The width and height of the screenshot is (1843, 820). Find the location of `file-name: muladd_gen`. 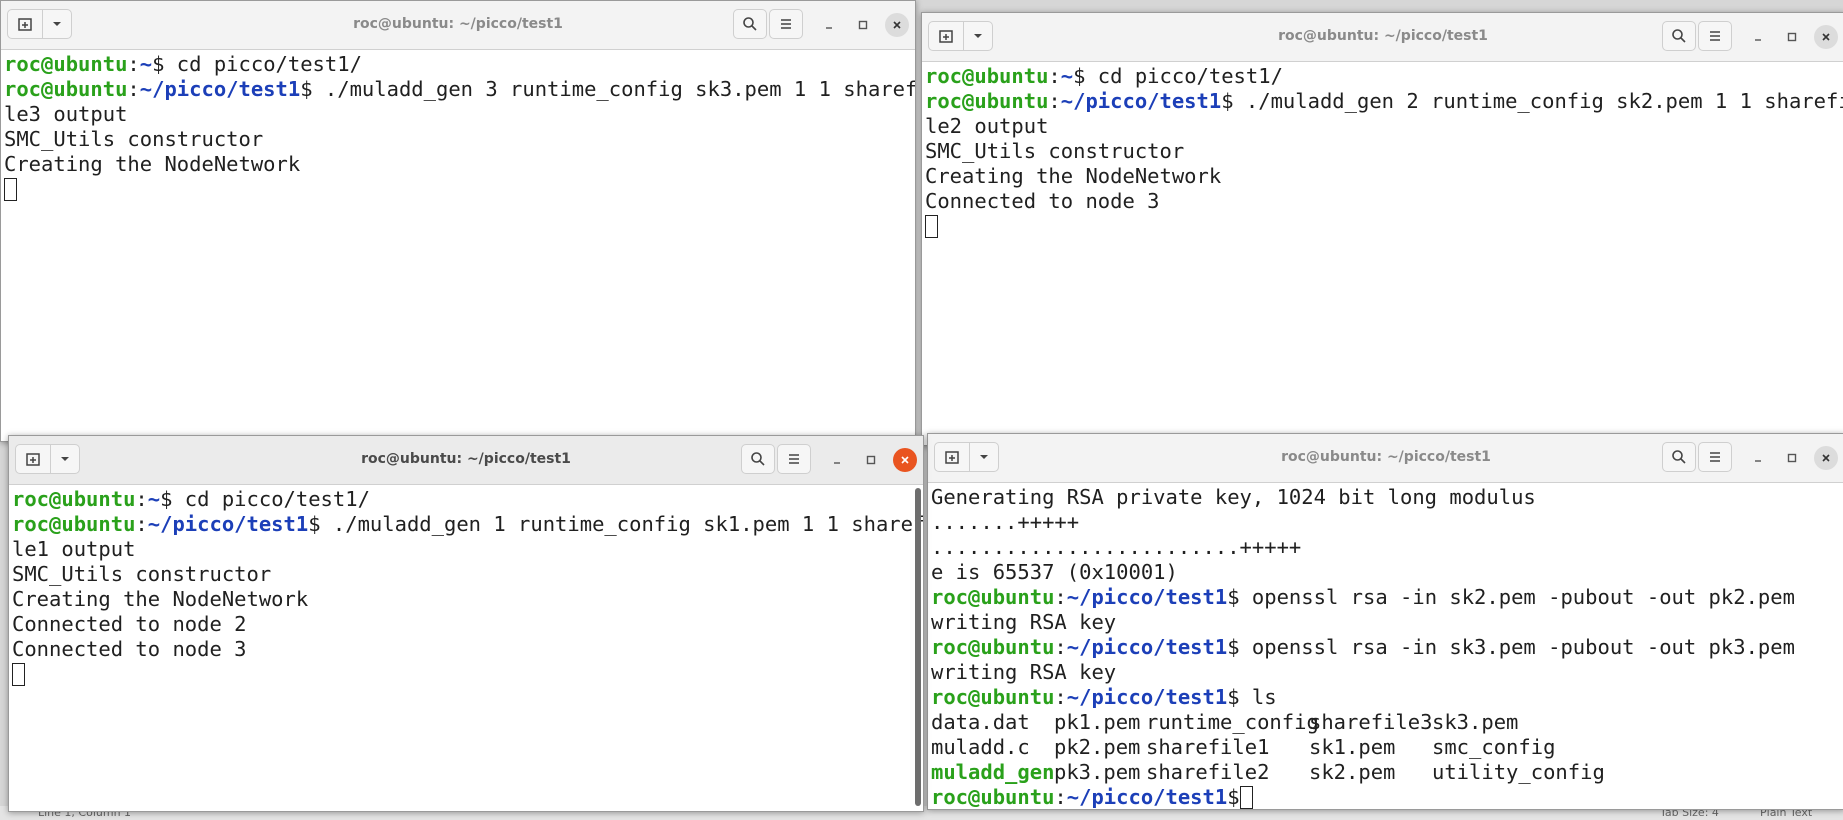

file-name: muladd_gen is located at coordinates (993, 772).